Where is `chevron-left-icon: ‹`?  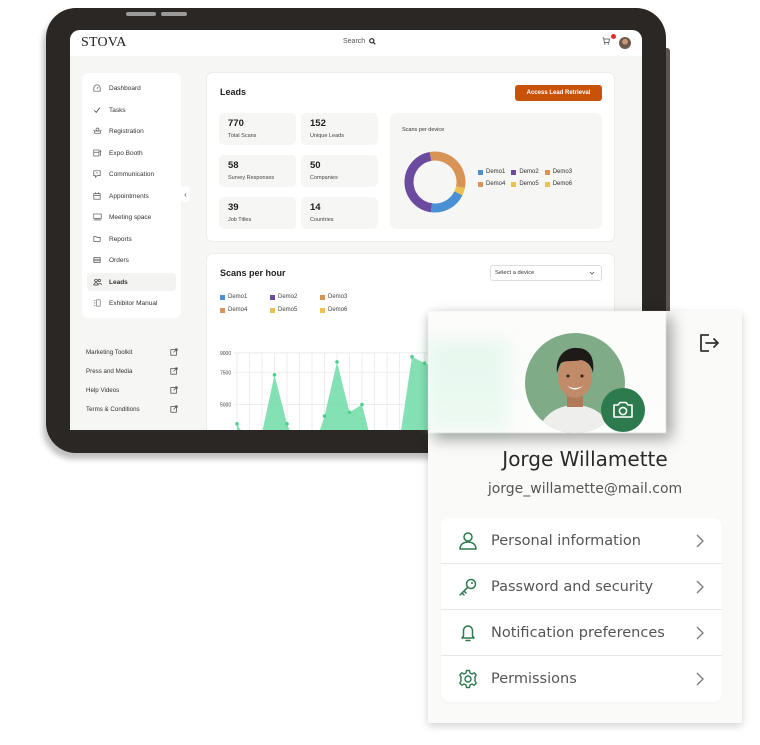 chevron-left-icon: ‹ is located at coordinates (185, 194).